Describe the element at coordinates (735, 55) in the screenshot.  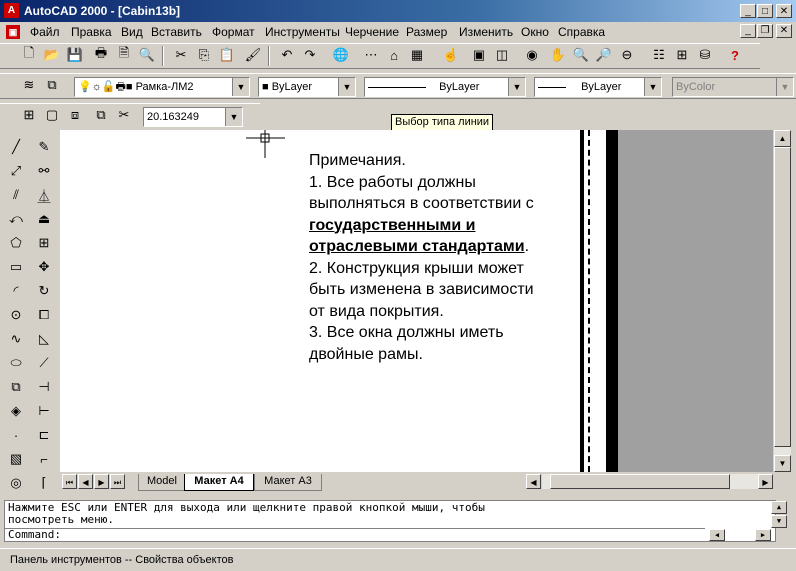
I see `help-icon: ?` at that location.